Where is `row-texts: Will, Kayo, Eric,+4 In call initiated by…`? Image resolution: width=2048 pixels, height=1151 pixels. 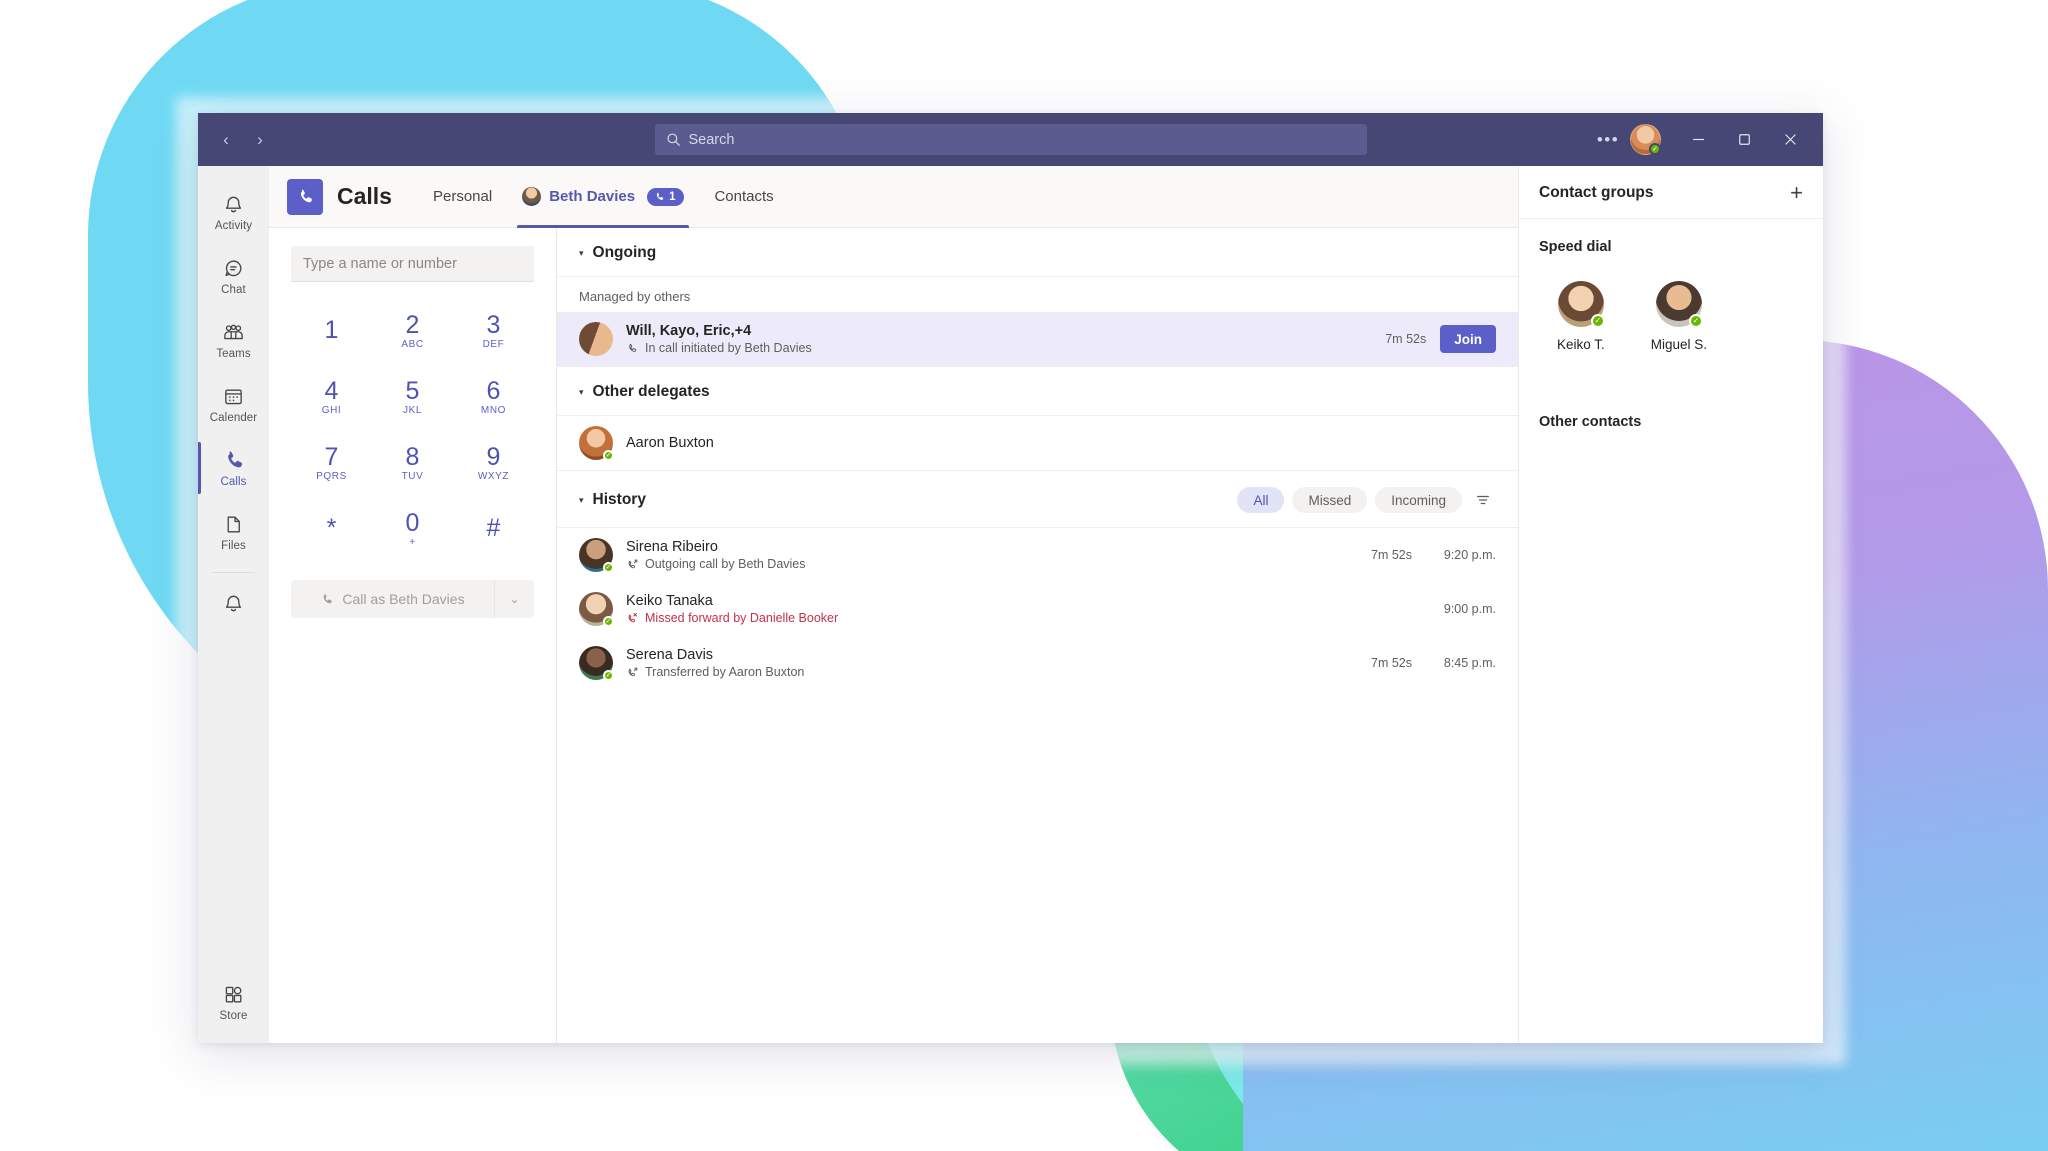 row-texts: Will, Kayo, Eric,+4 In call initiated by… is located at coordinates (719, 339).